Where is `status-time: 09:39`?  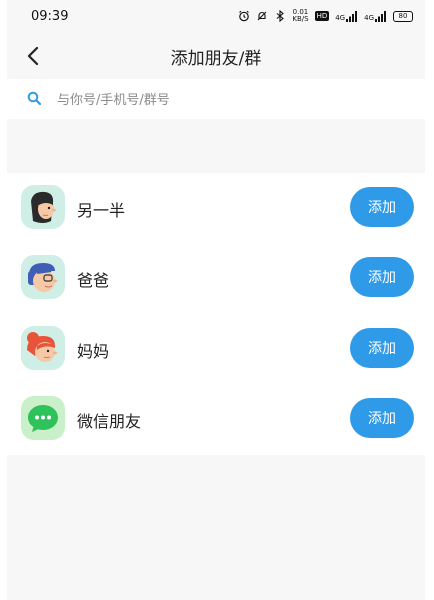 status-time: 09:39 is located at coordinates (50, 16).